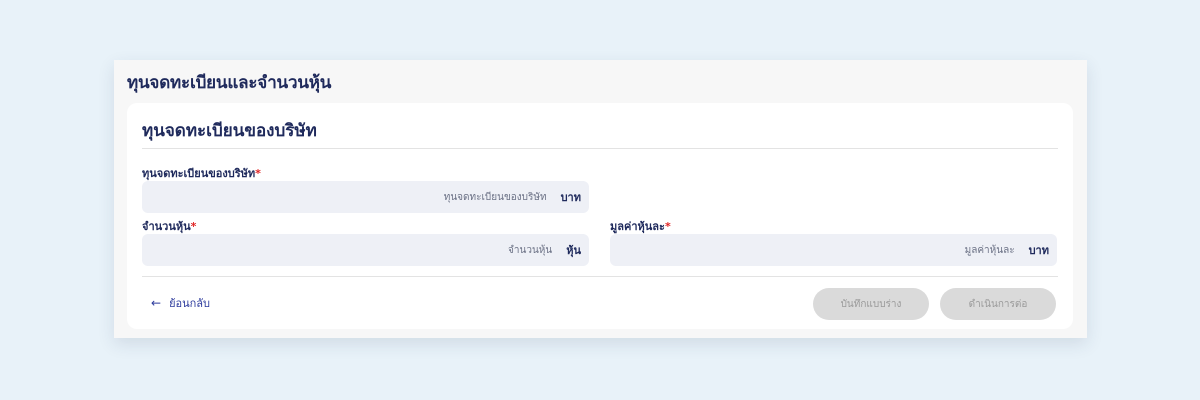 Image resolution: width=1200 pixels, height=400 pixels. I want to click on panel-title: ทุนจดทะเบียนและจำนวนหุ้น, so click(229, 83).